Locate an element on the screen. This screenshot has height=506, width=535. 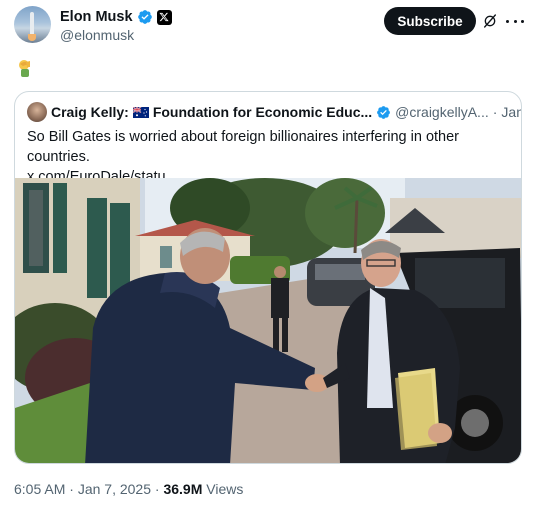
rocket-flame-graphic is located at coordinates (32, 37).